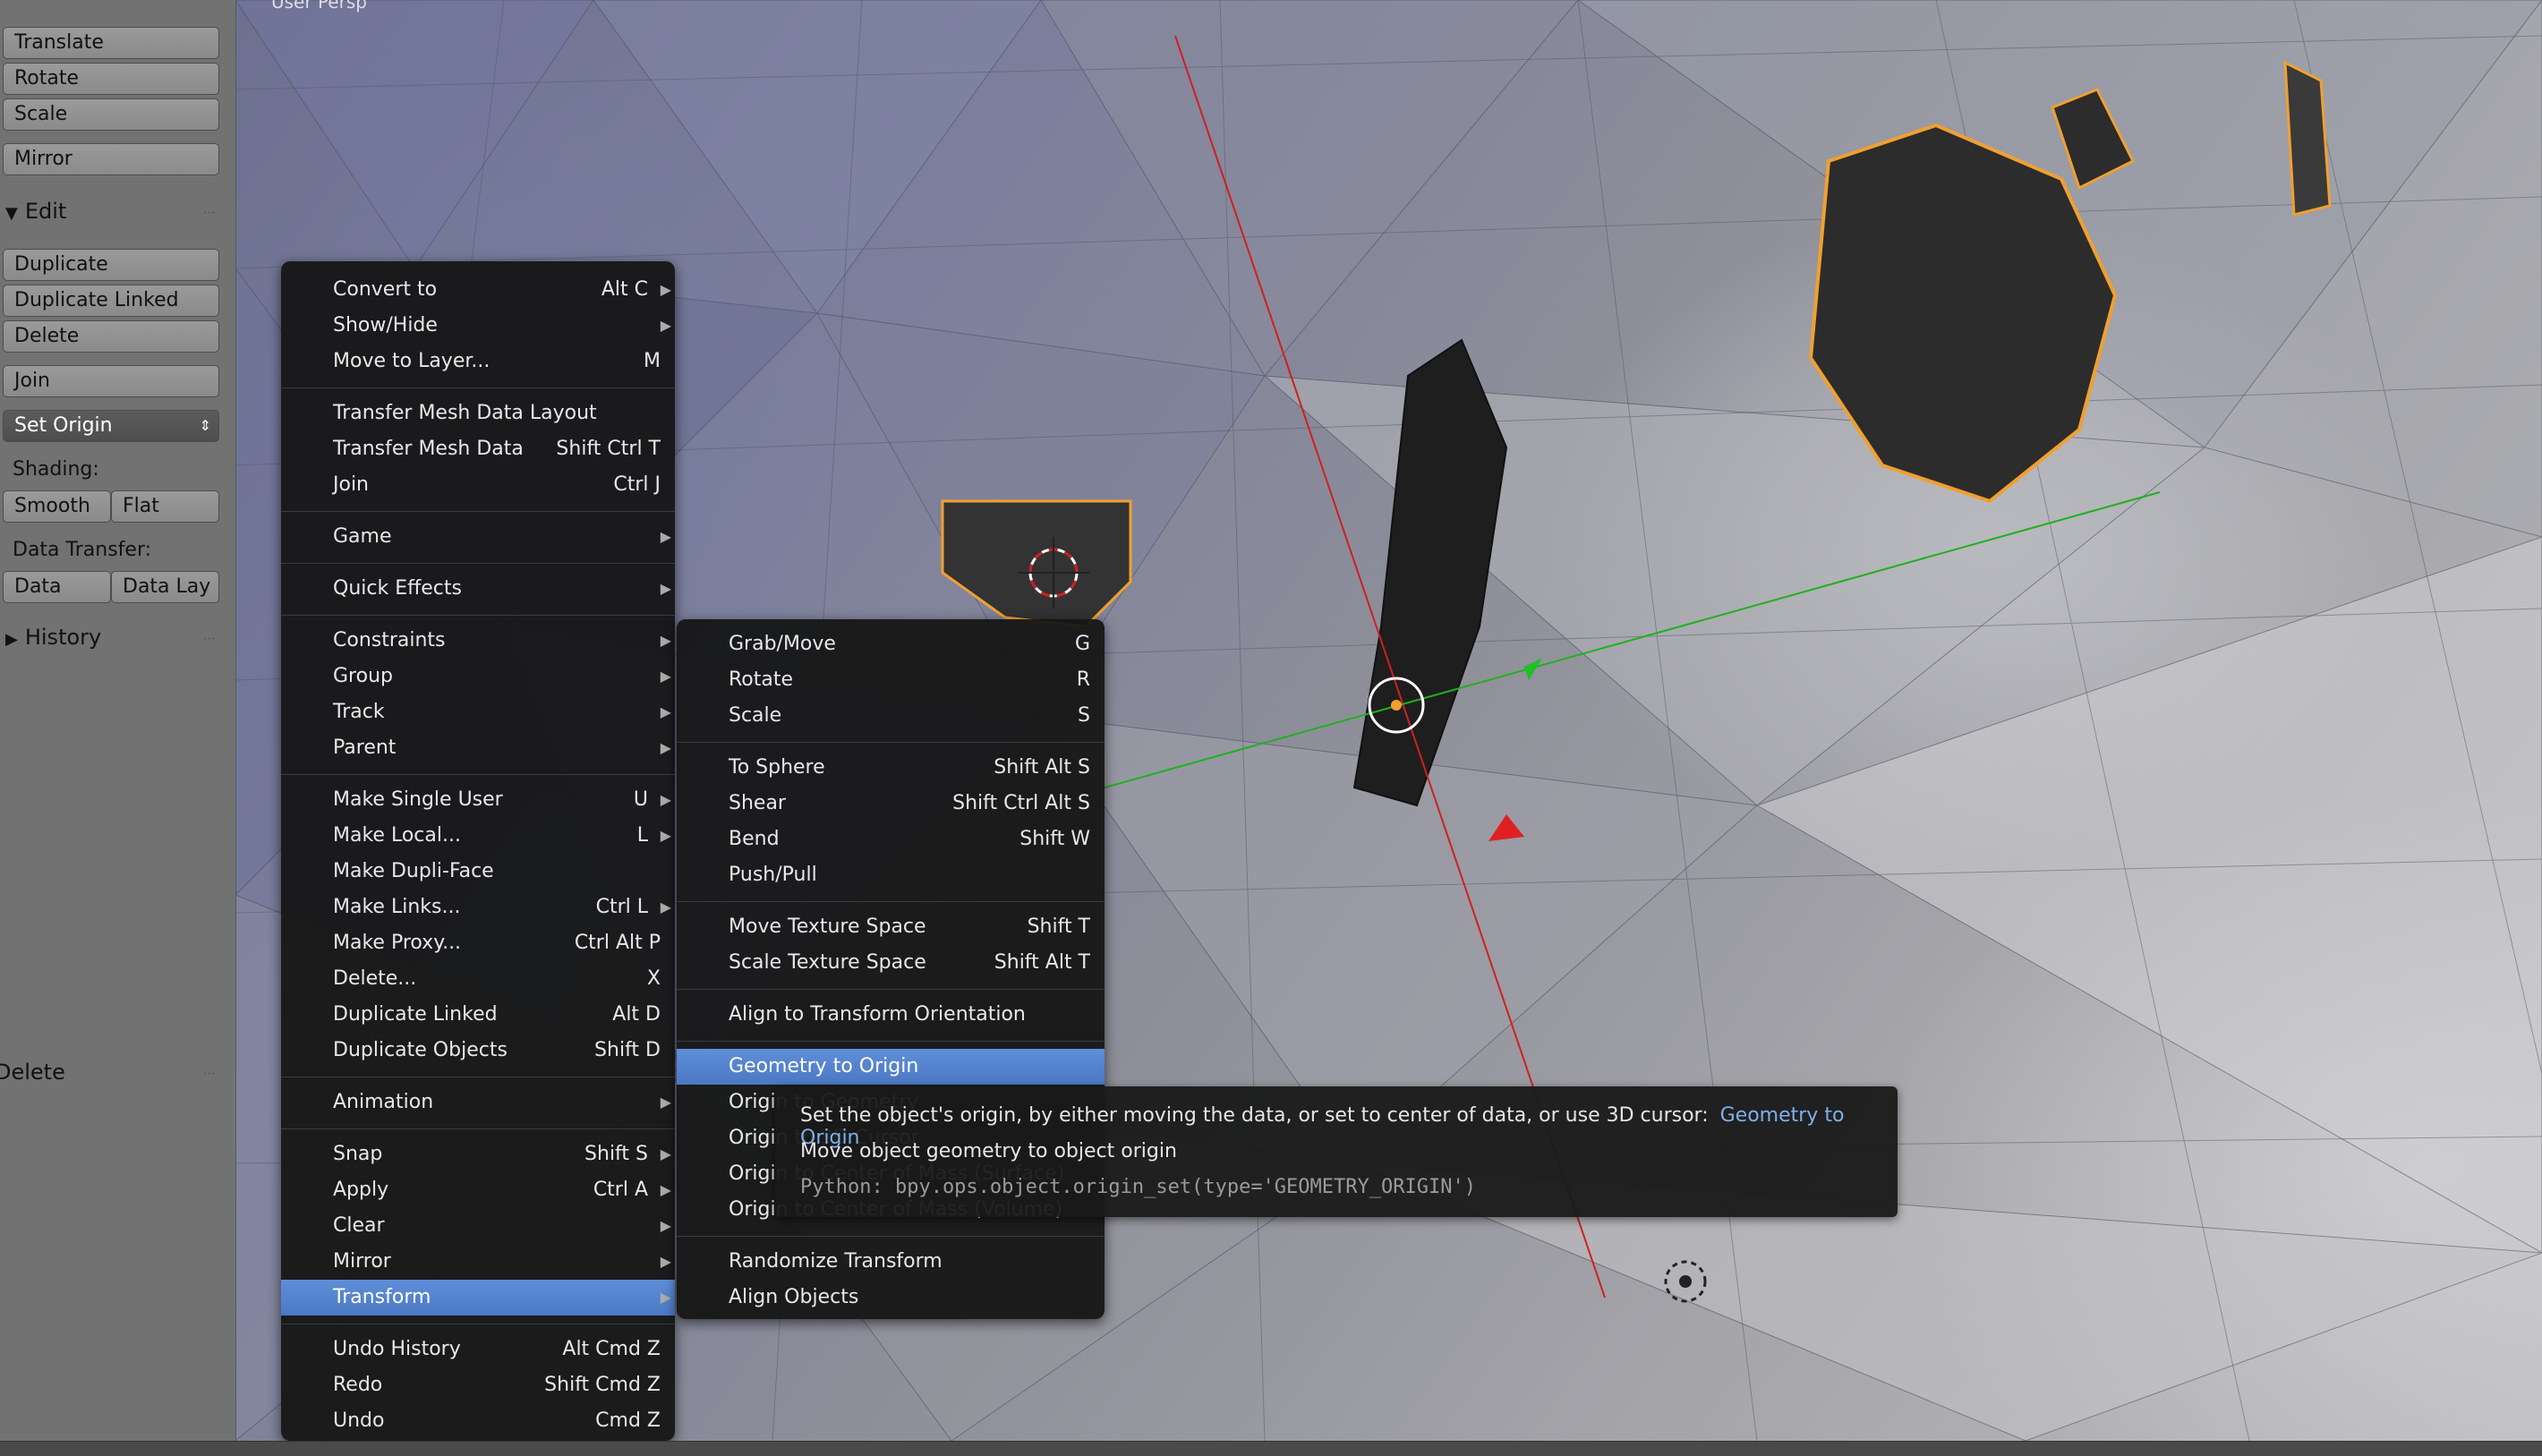 The width and height of the screenshot is (2542, 1456). What do you see at coordinates (478, 1262) in the screenshot?
I see `menu-item-mirror: Mirror ▶` at bounding box center [478, 1262].